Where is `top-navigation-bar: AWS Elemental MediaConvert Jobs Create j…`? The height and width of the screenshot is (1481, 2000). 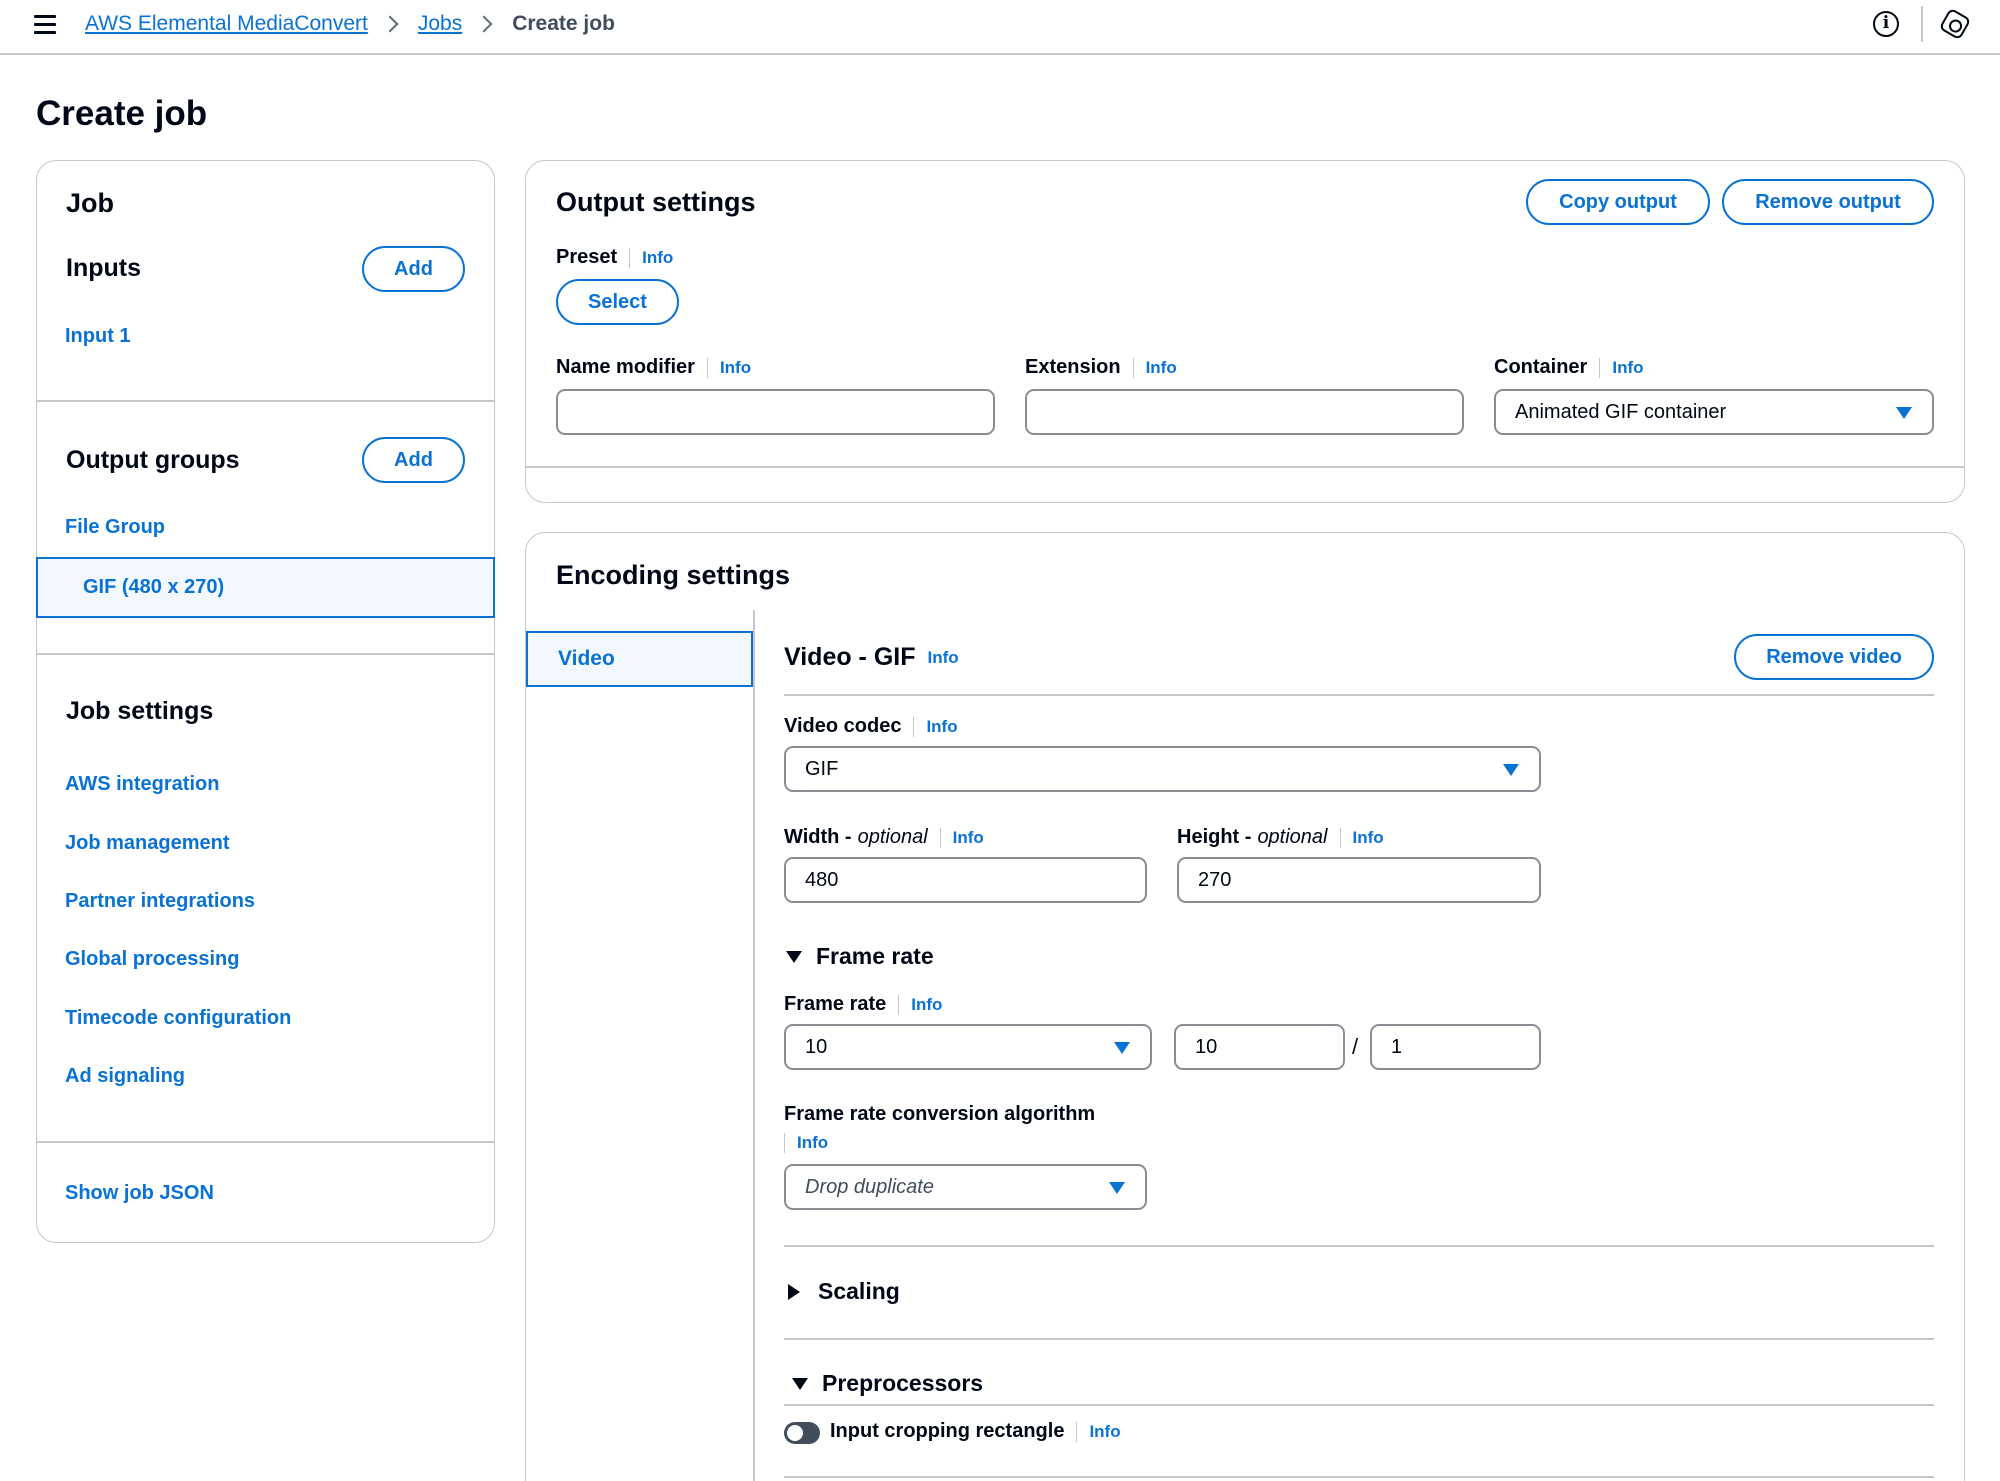
top-navigation-bar: AWS Elemental MediaConvert Jobs Create j… is located at coordinates (1000, 27).